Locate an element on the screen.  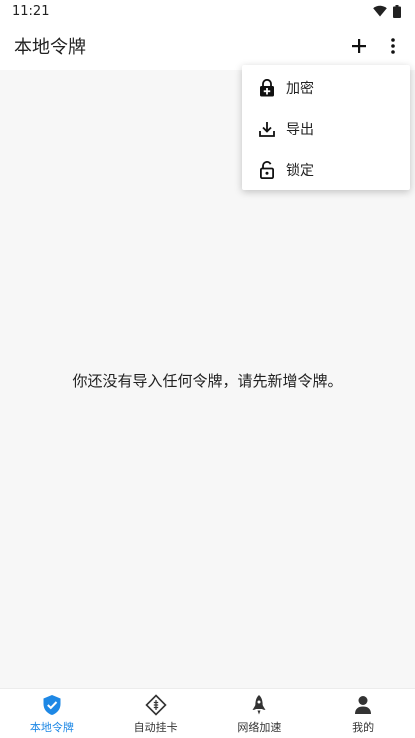
lock-open-icon is located at coordinates (267, 169).